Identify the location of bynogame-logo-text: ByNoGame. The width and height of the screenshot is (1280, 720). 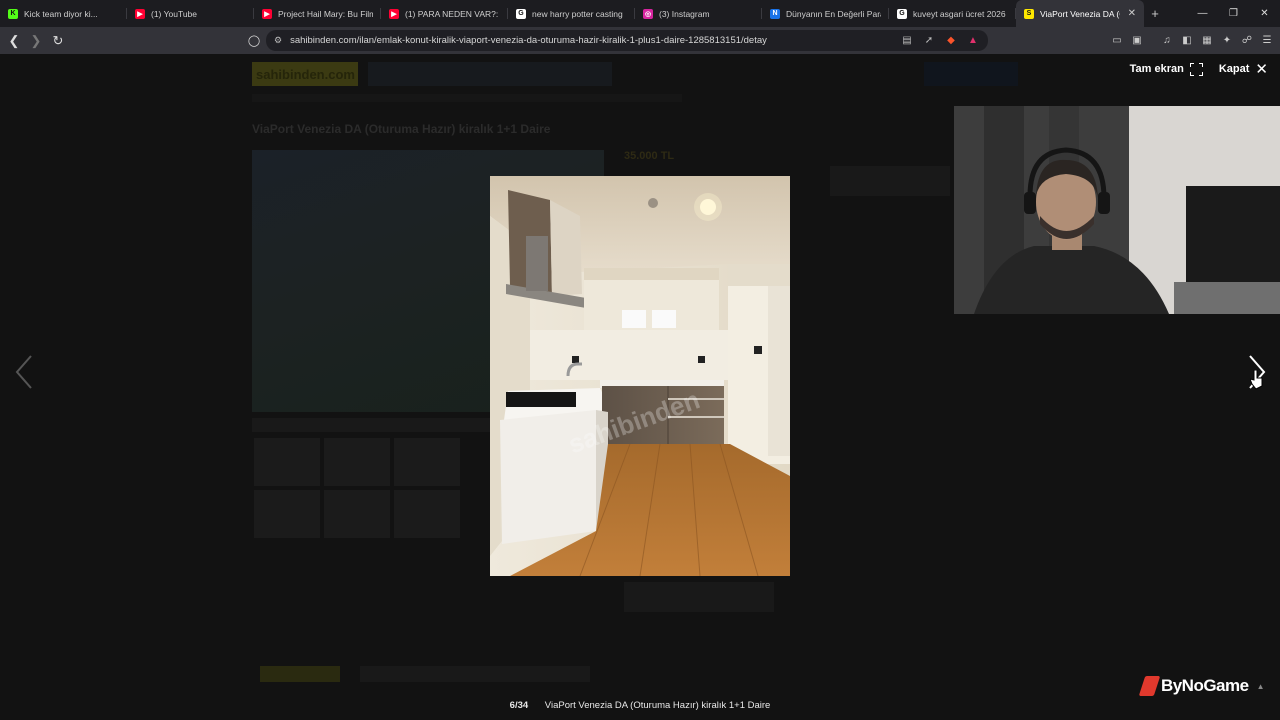
(1204, 685).